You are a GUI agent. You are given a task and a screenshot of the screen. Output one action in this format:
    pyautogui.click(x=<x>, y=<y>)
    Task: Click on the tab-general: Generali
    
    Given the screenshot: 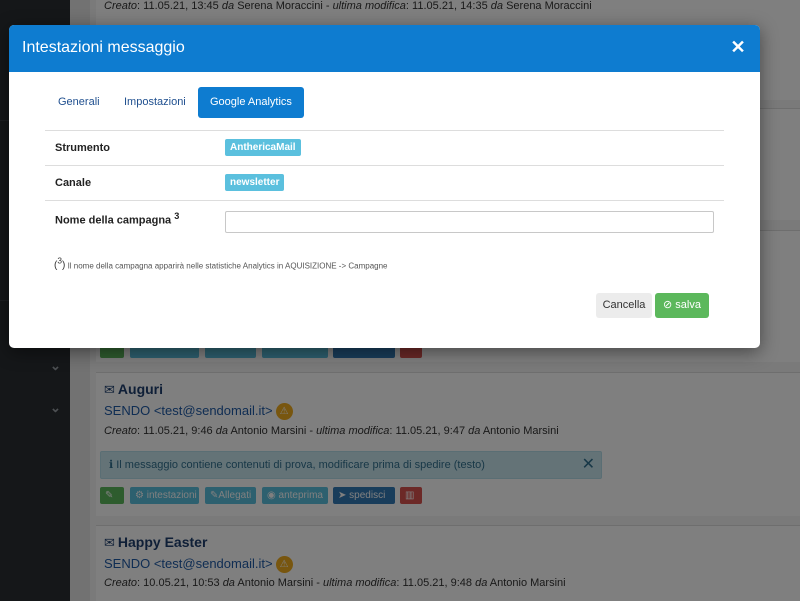 What is the action you would take?
    pyautogui.click(x=79, y=102)
    